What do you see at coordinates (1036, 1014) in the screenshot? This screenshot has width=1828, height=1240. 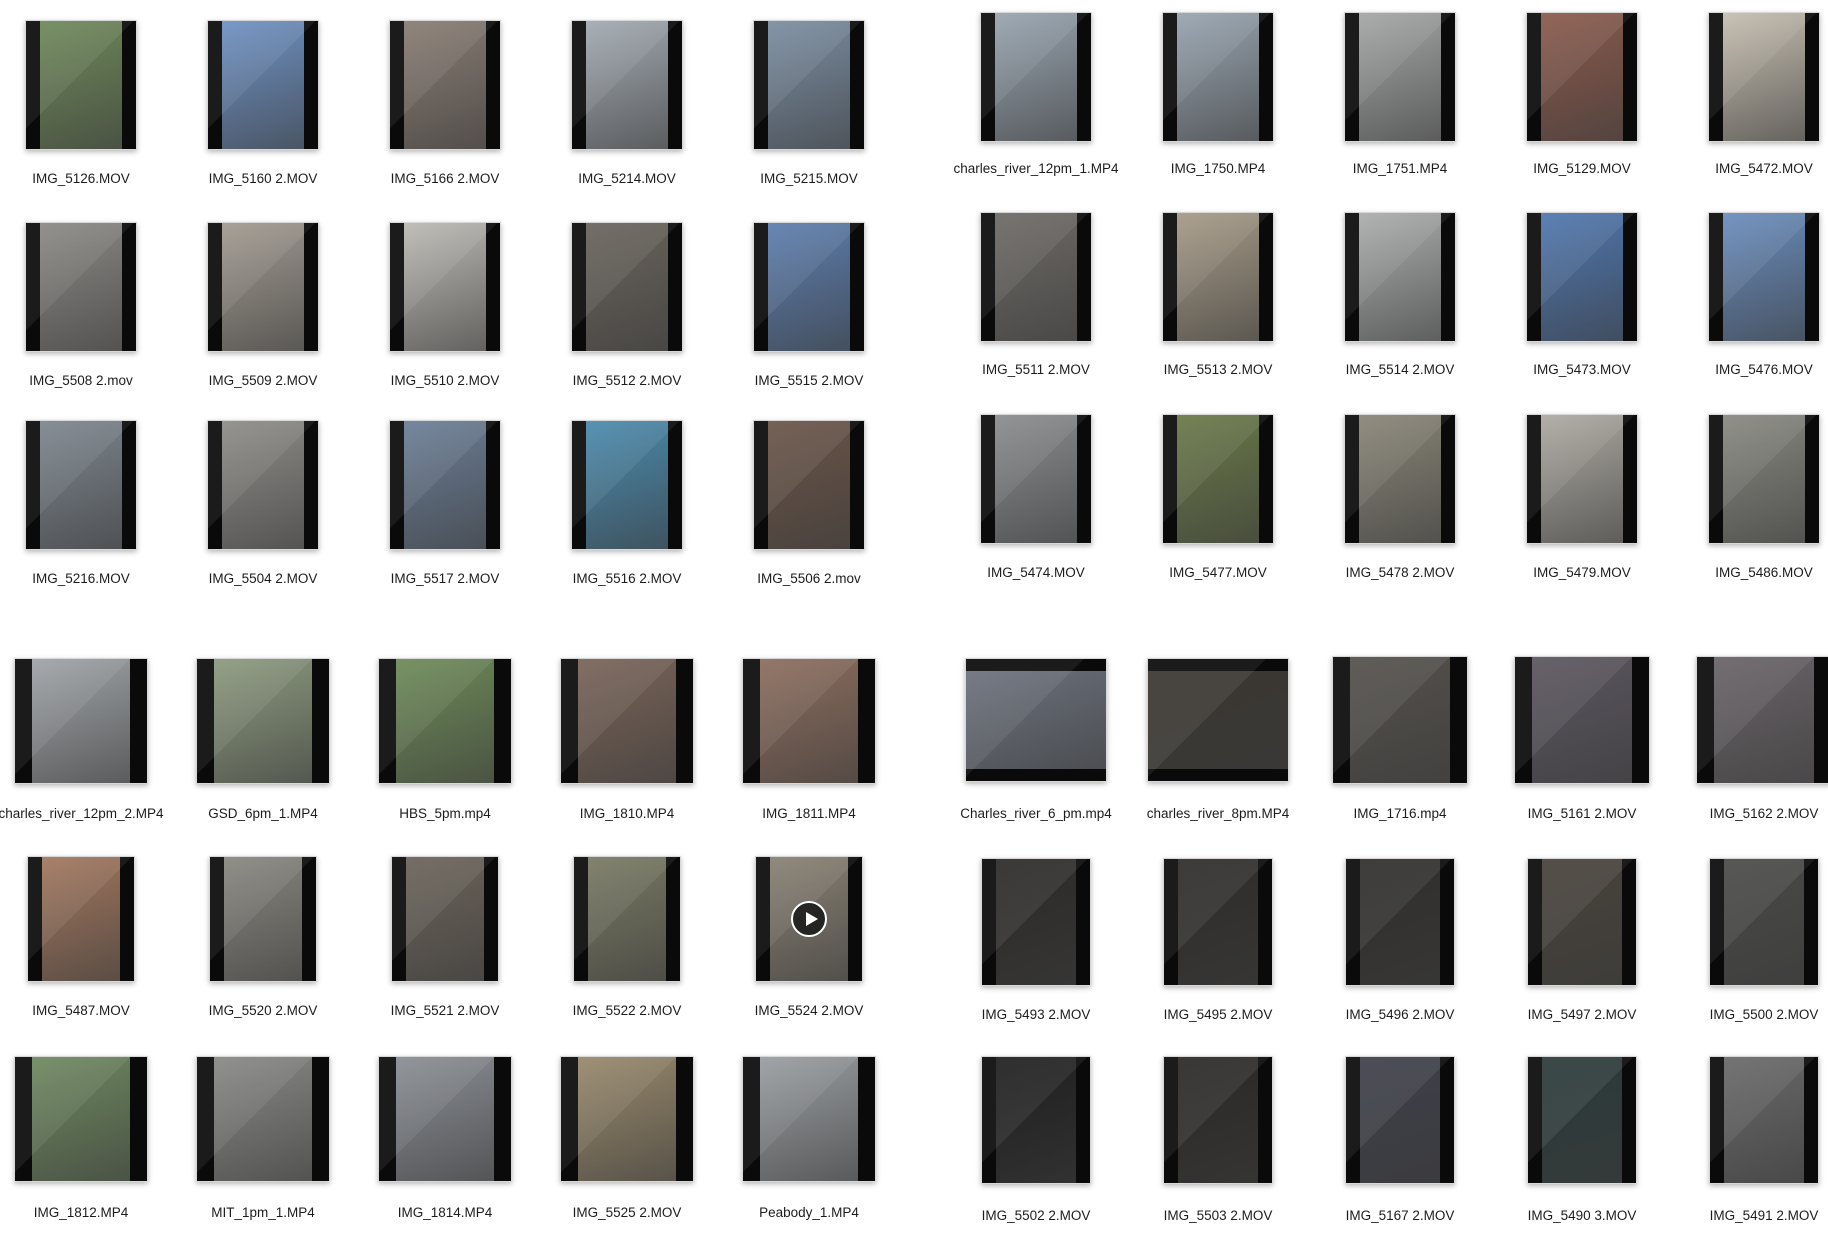 I see `file-name-label: IMG_5493 2.MOV` at bounding box center [1036, 1014].